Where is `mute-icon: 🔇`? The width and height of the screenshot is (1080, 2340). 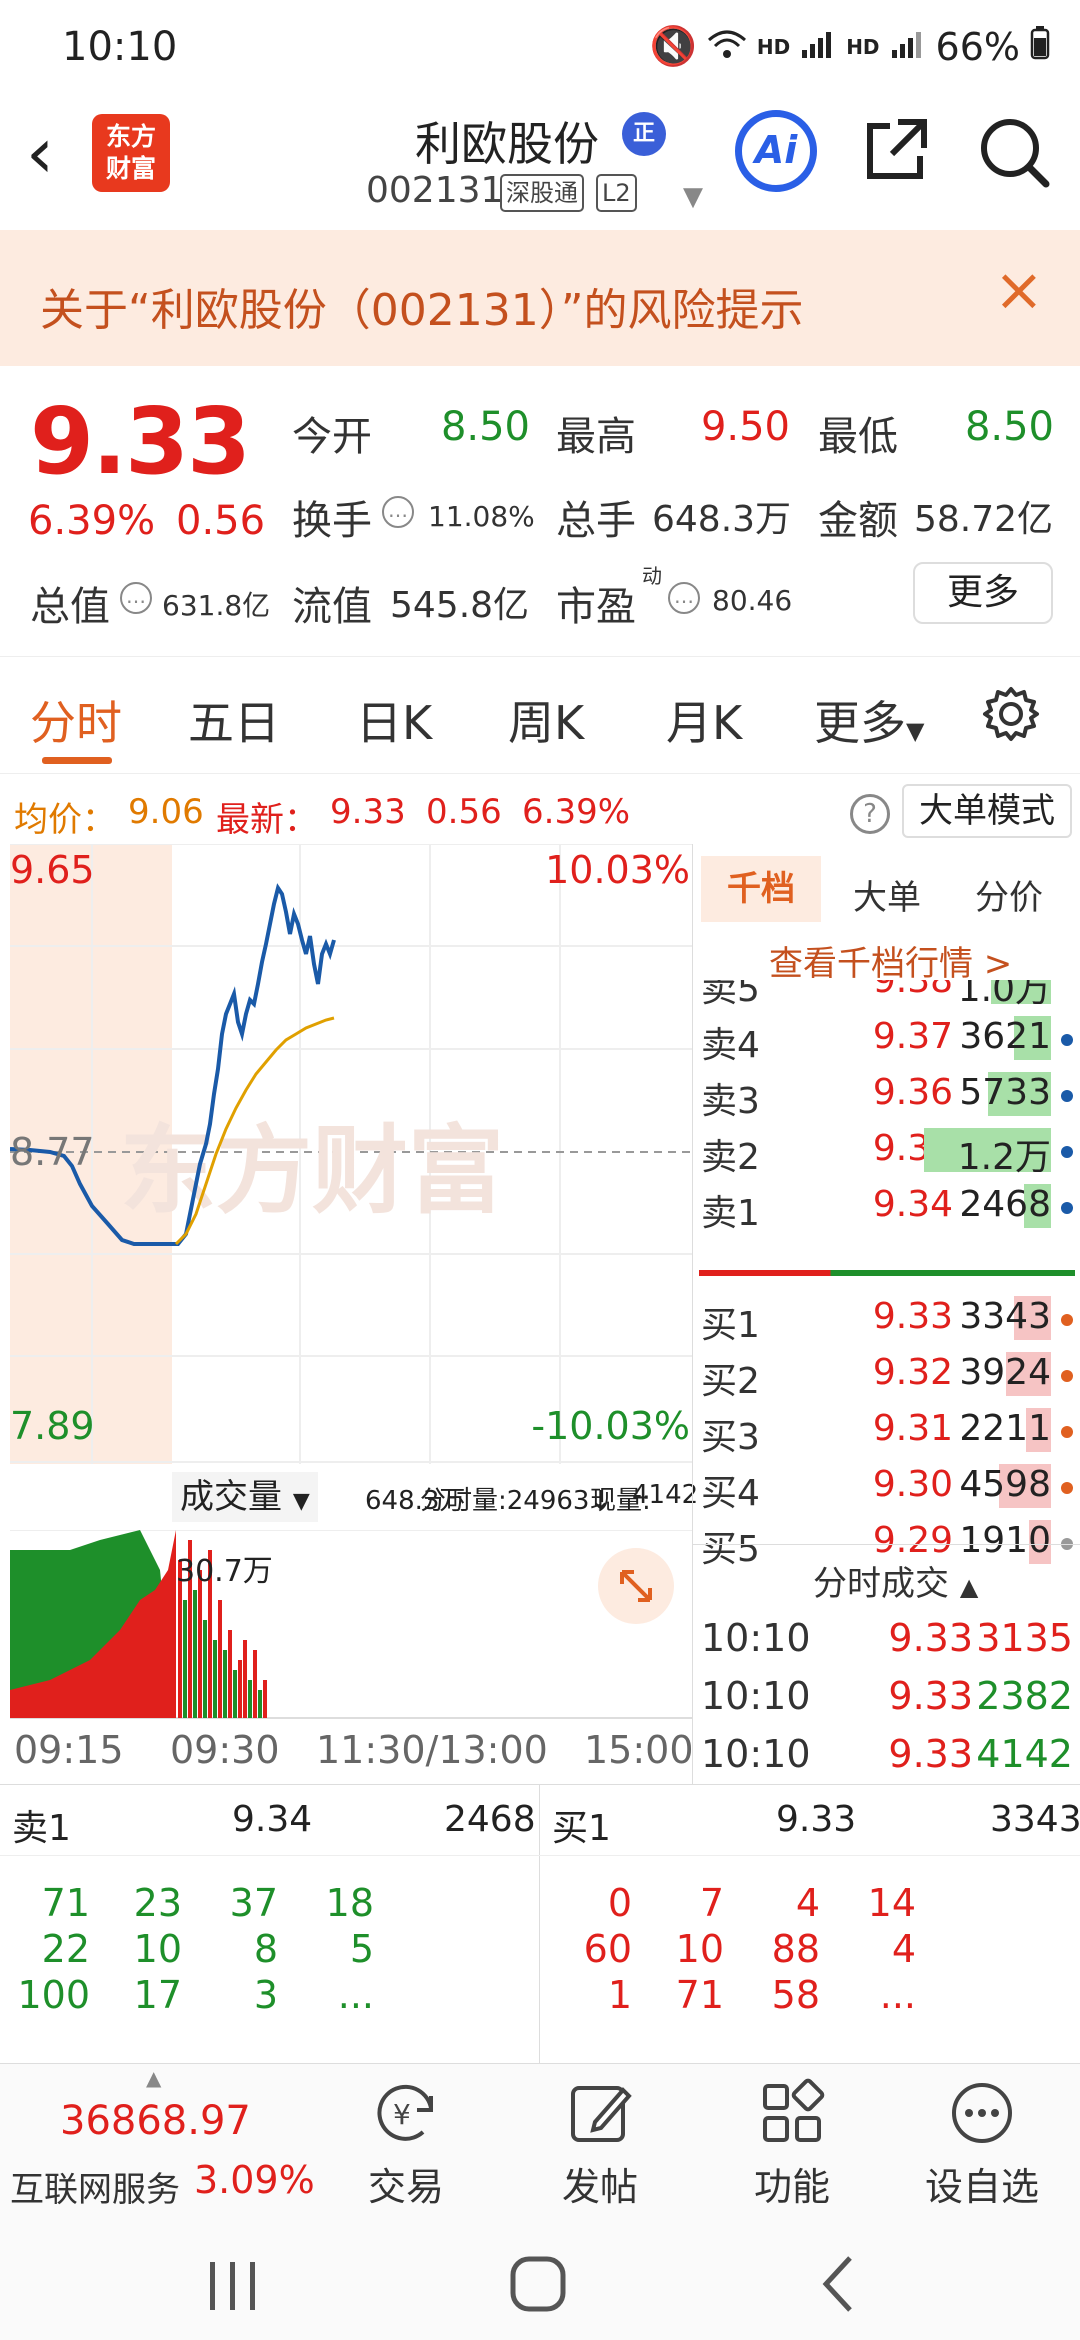 mute-icon: 🔇 is located at coordinates (673, 46).